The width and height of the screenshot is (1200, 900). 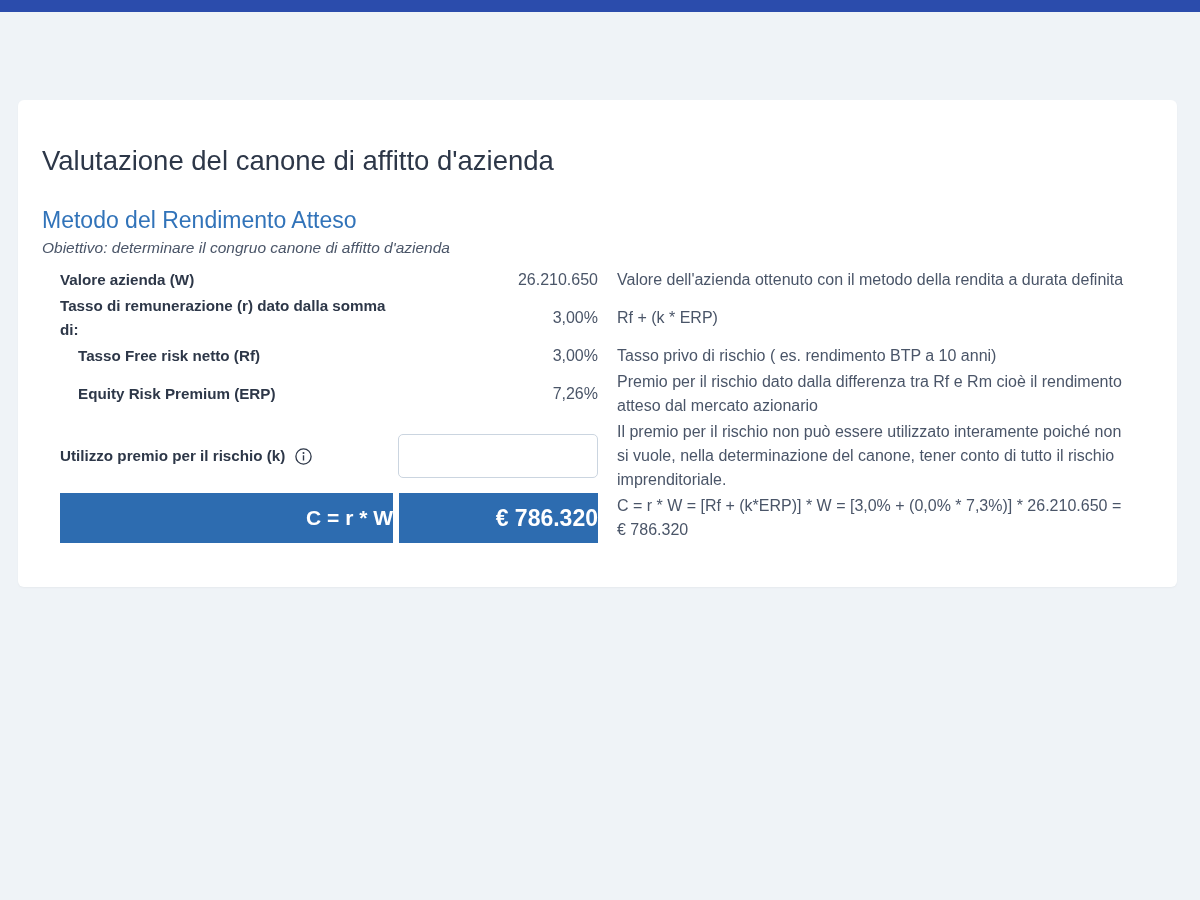 I want to click on result-value: € 786.320, so click(x=498, y=518).